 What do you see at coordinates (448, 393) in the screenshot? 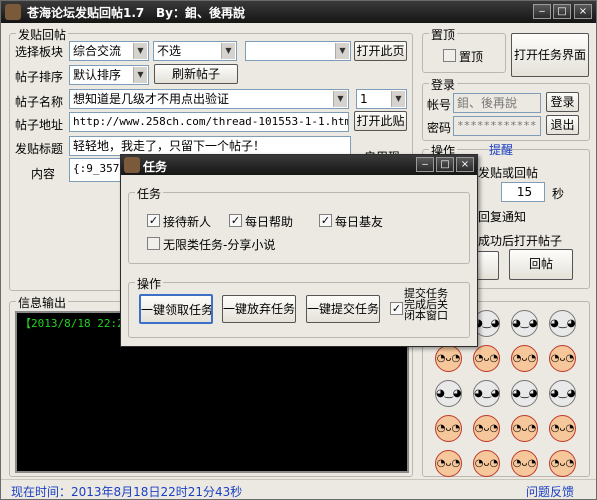
I see `emoticon-panda-5-icon: ◕‿◕` at bounding box center [448, 393].